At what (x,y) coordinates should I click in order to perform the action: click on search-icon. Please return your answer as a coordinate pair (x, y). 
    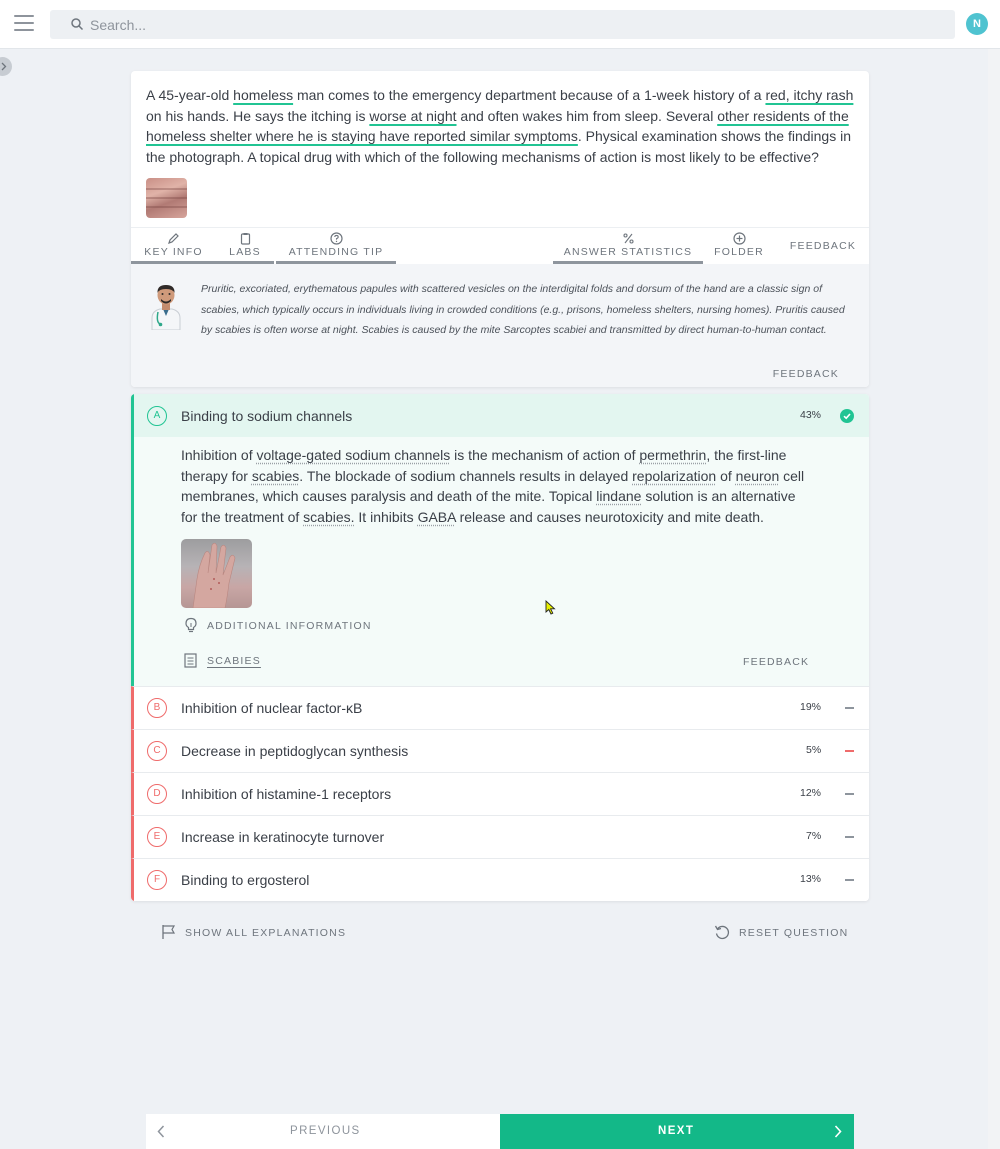
    Looking at the image, I should click on (77, 24).